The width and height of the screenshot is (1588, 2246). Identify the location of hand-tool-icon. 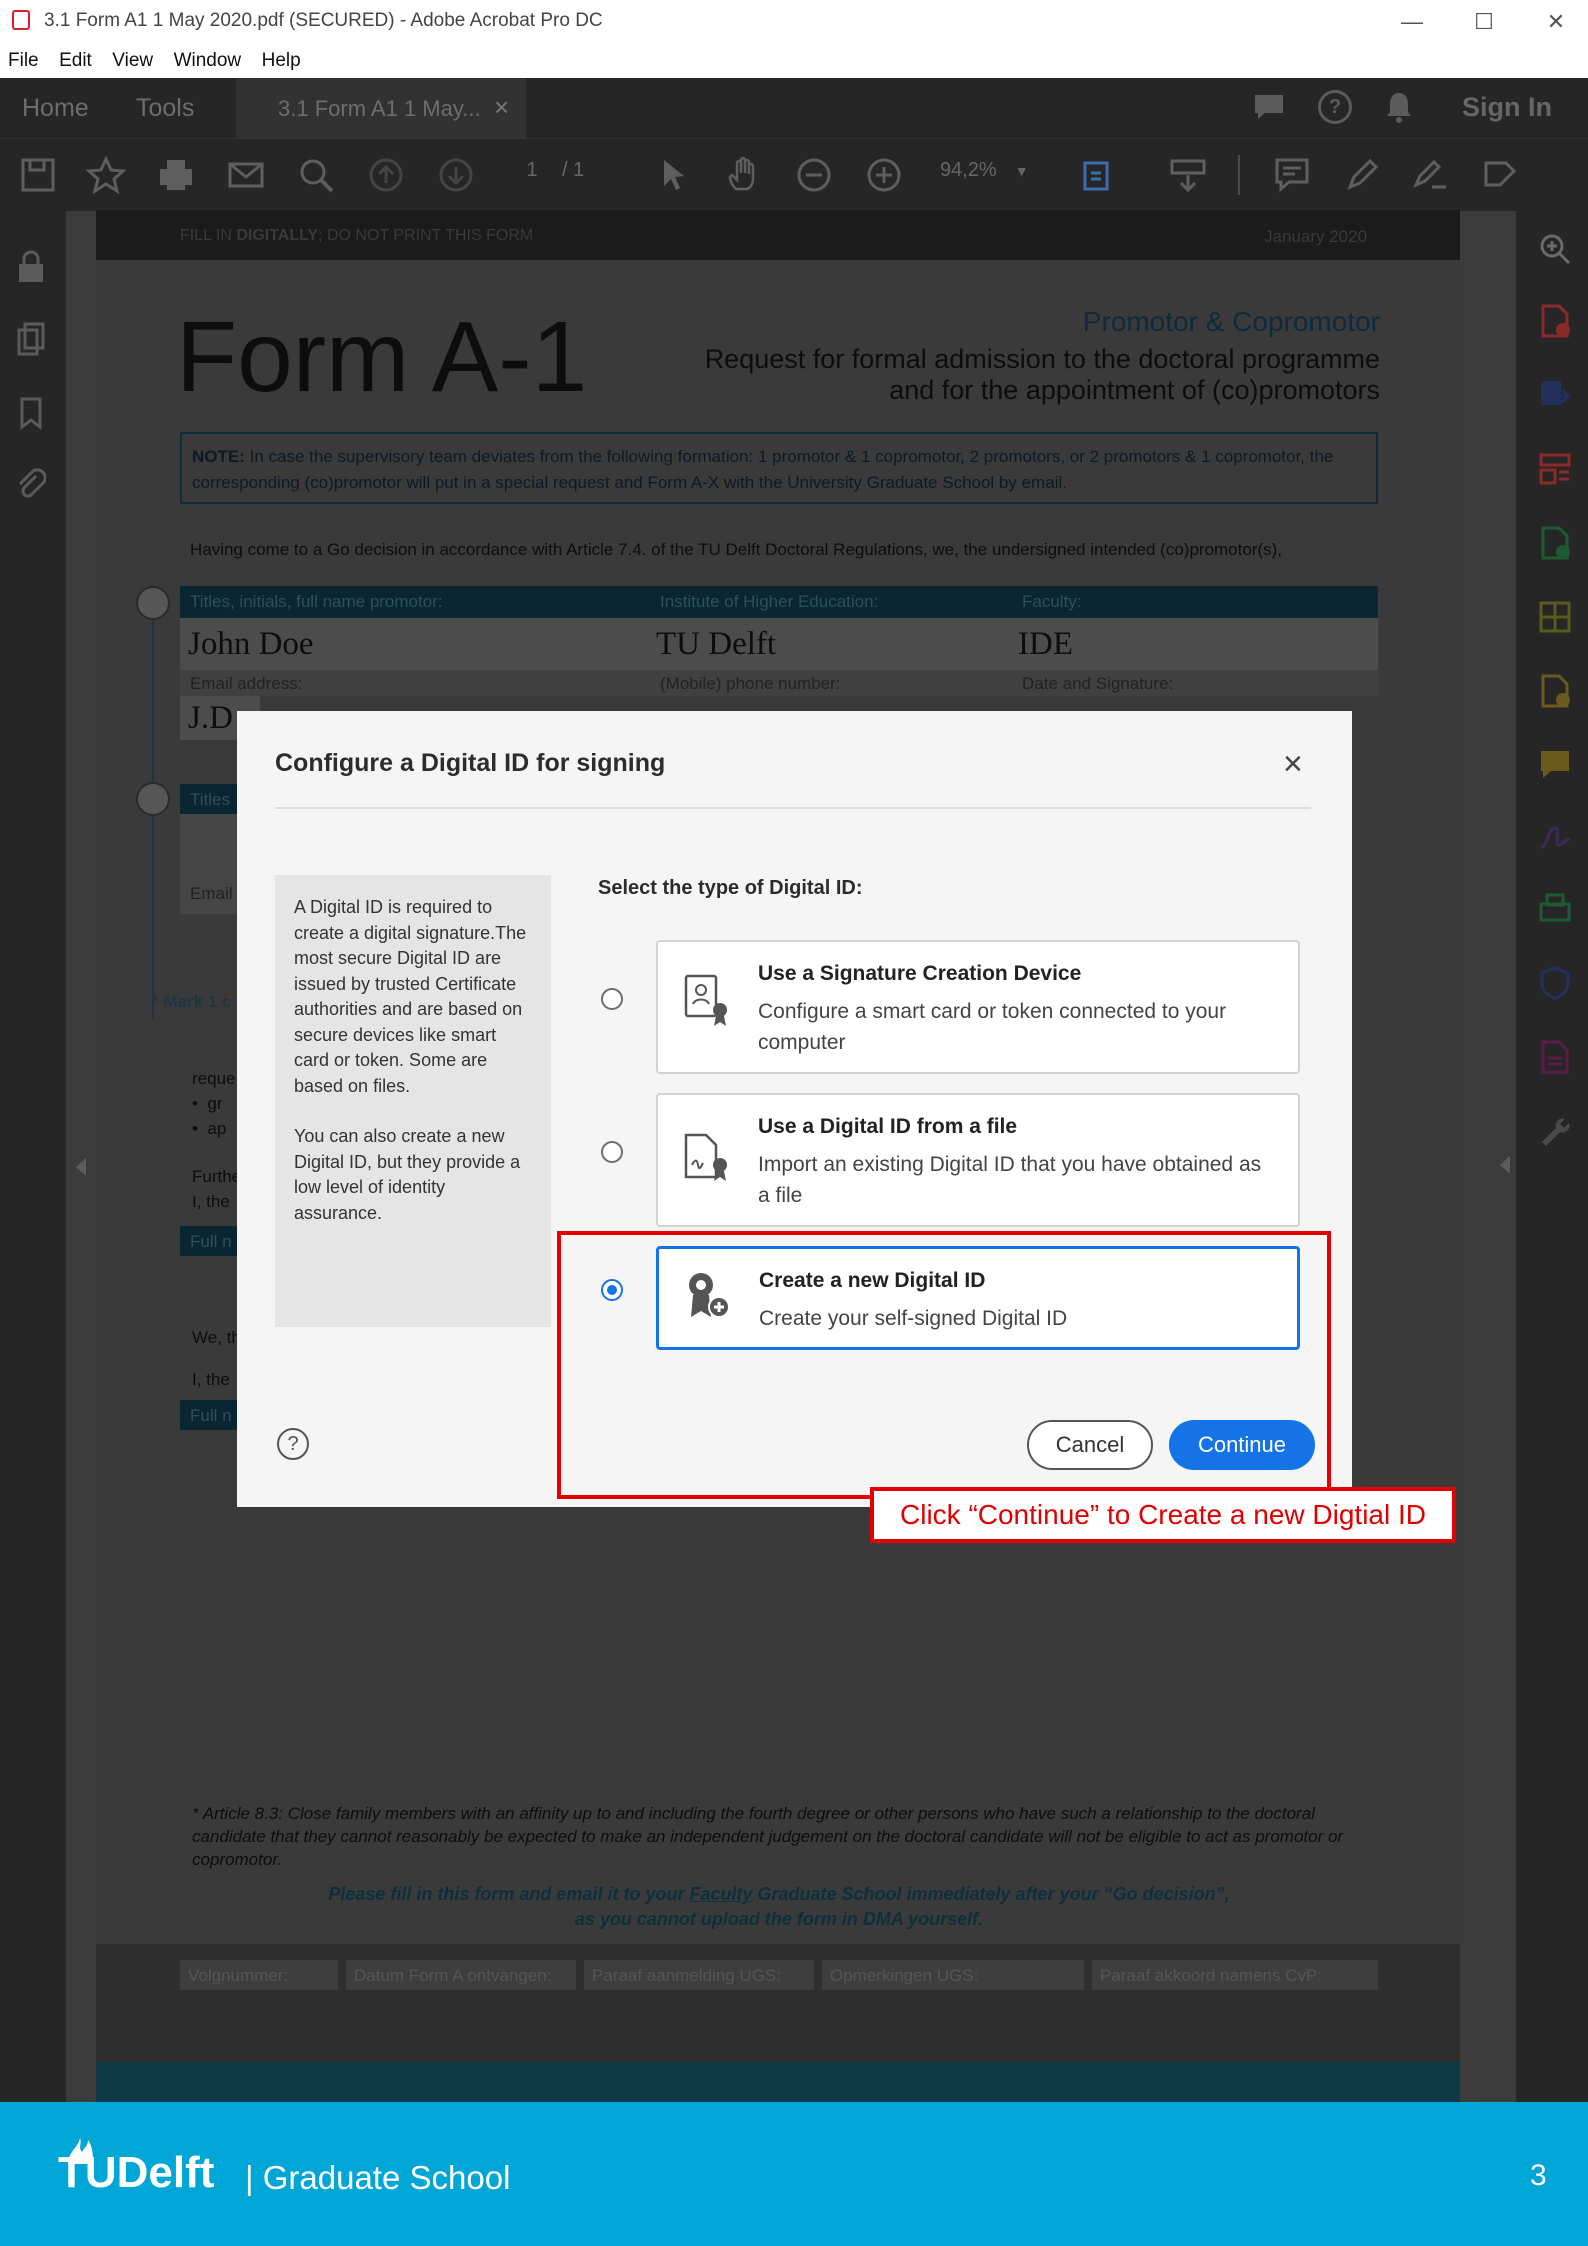
(744, 175).